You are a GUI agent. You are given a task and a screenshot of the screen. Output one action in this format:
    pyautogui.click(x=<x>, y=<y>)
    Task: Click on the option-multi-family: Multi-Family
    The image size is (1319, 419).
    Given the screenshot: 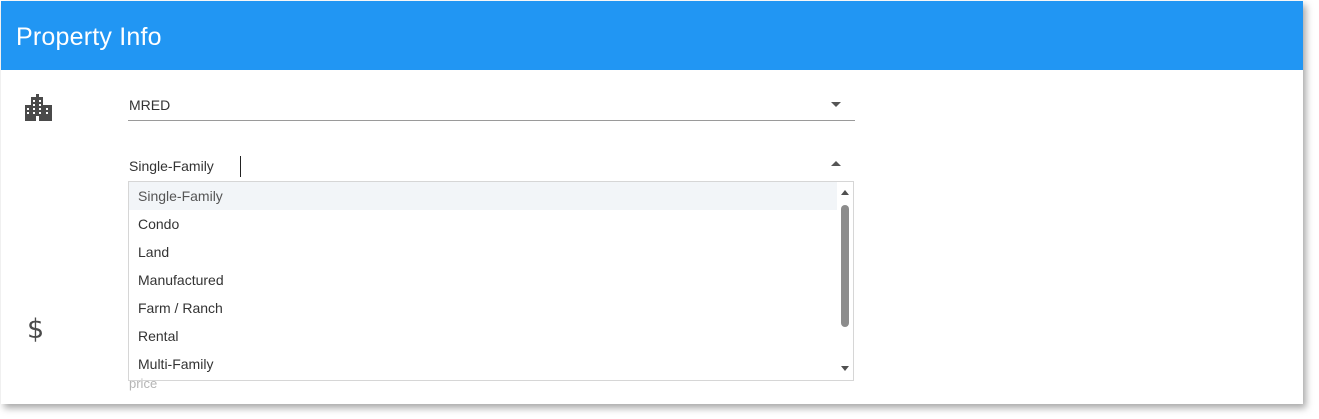 What is the action you would take?
    pyautogui.click(x=484, y=364)
    